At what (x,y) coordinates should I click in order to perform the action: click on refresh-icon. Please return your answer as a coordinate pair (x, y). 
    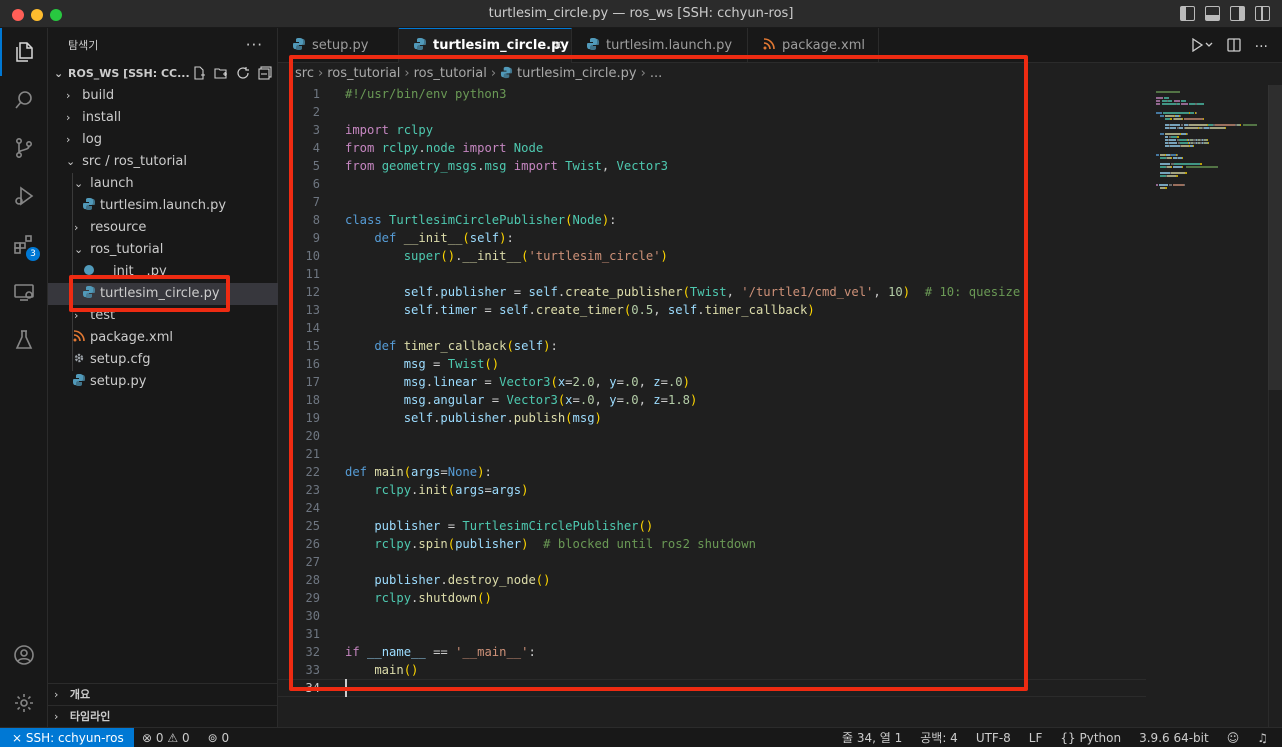
    Looking at the image, I should click on (243, 73).